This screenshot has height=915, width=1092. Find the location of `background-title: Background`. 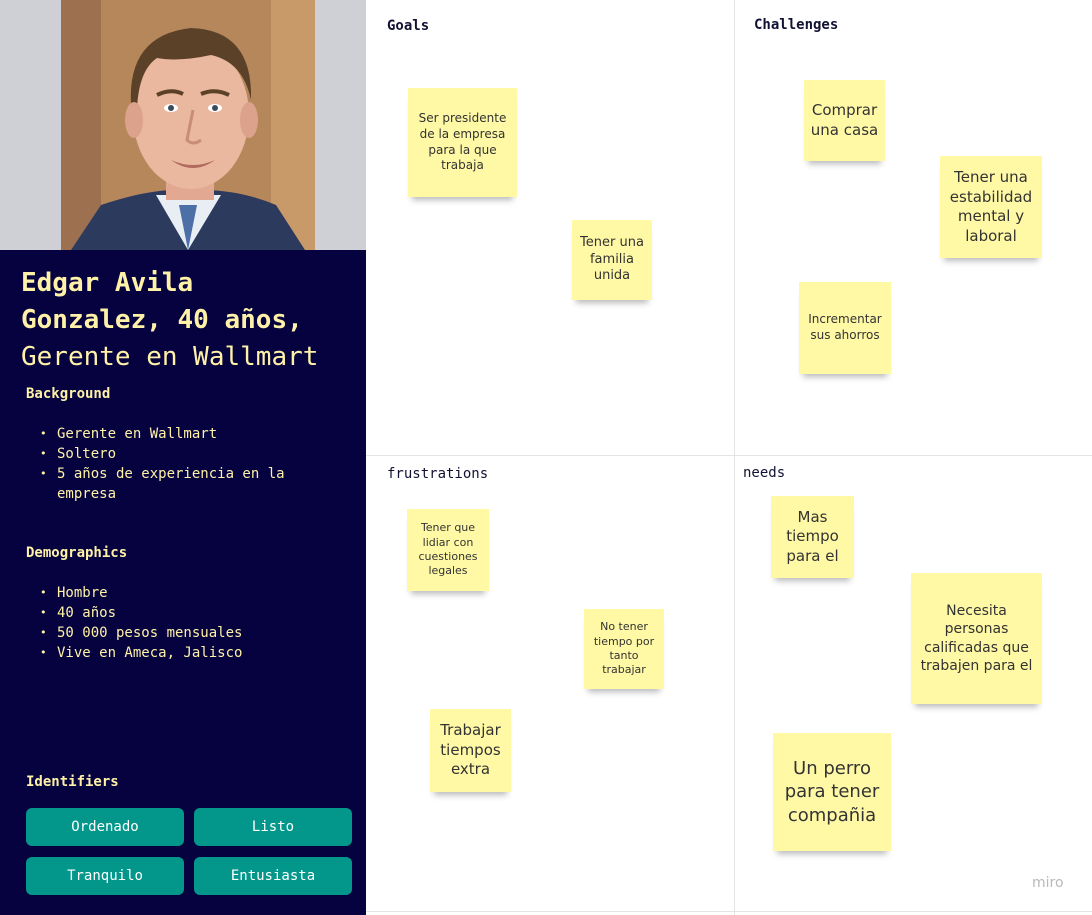

background-title: Background is located at coordinates (68, 394).